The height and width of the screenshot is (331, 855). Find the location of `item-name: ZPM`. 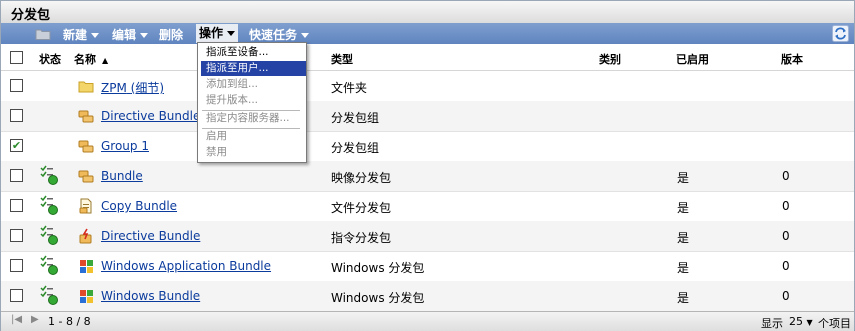

item-name: ZPM is located at coordinates (114, 88).